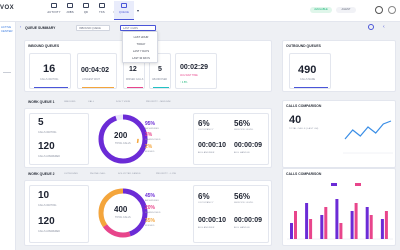 The image size is (400, 250). Describe the element at coordinates (41, 122) in the screenshot. I see `queue1-calls-value: 5` at that location.